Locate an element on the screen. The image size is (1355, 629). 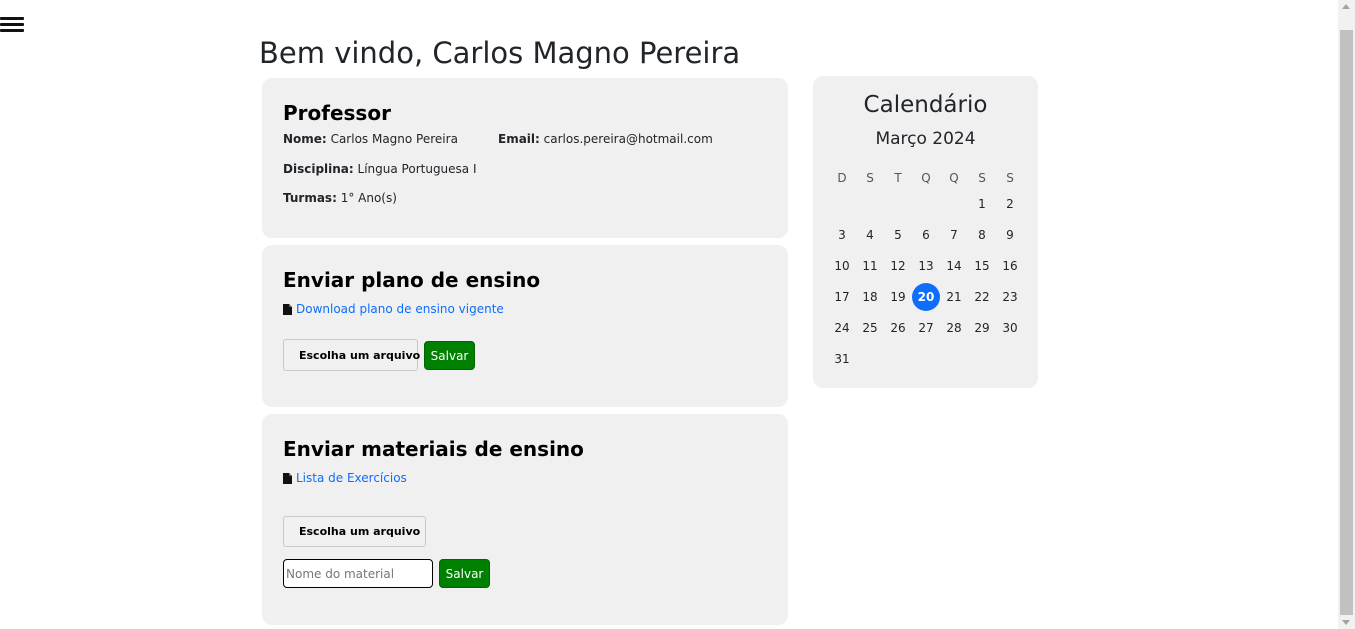
disciplina-value: Língua Portuguesa I is located at coordinates (417, 169).